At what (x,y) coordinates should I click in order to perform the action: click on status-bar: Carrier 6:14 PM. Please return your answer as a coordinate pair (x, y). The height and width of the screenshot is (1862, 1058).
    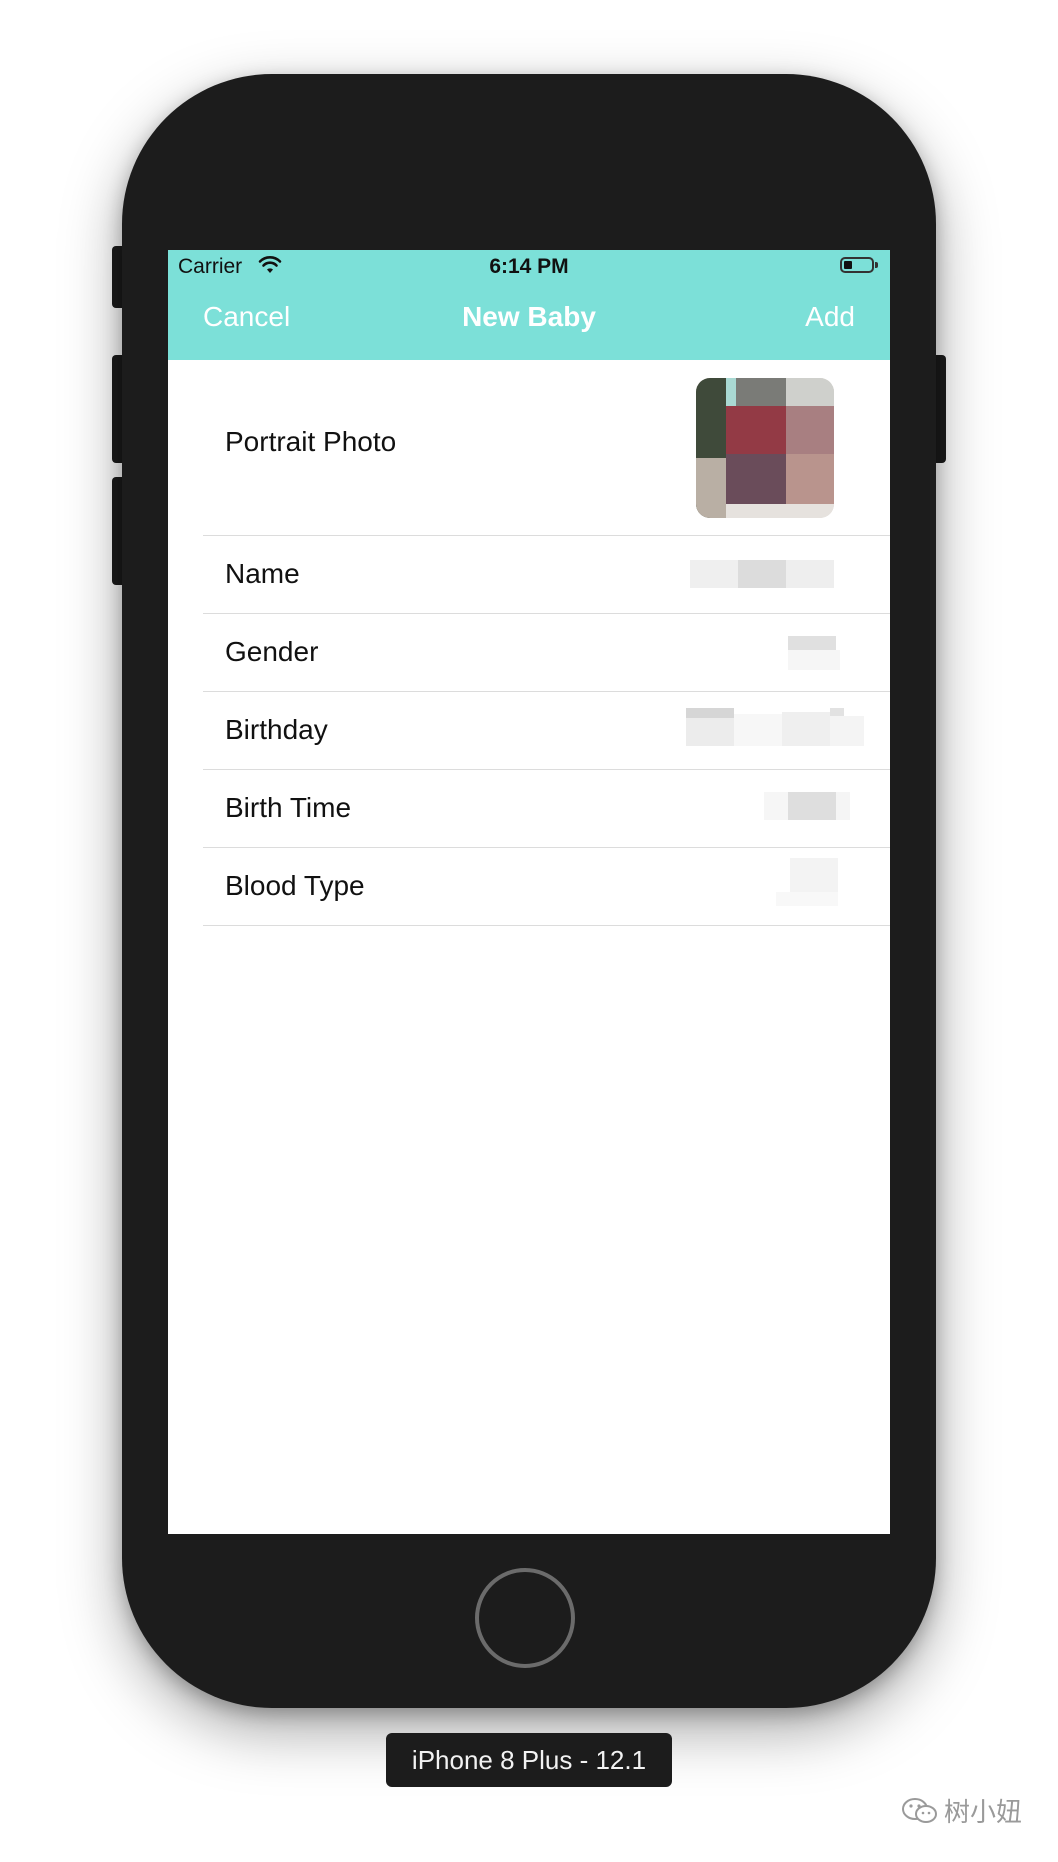
    Looking at the image, I should click on (529, 267).